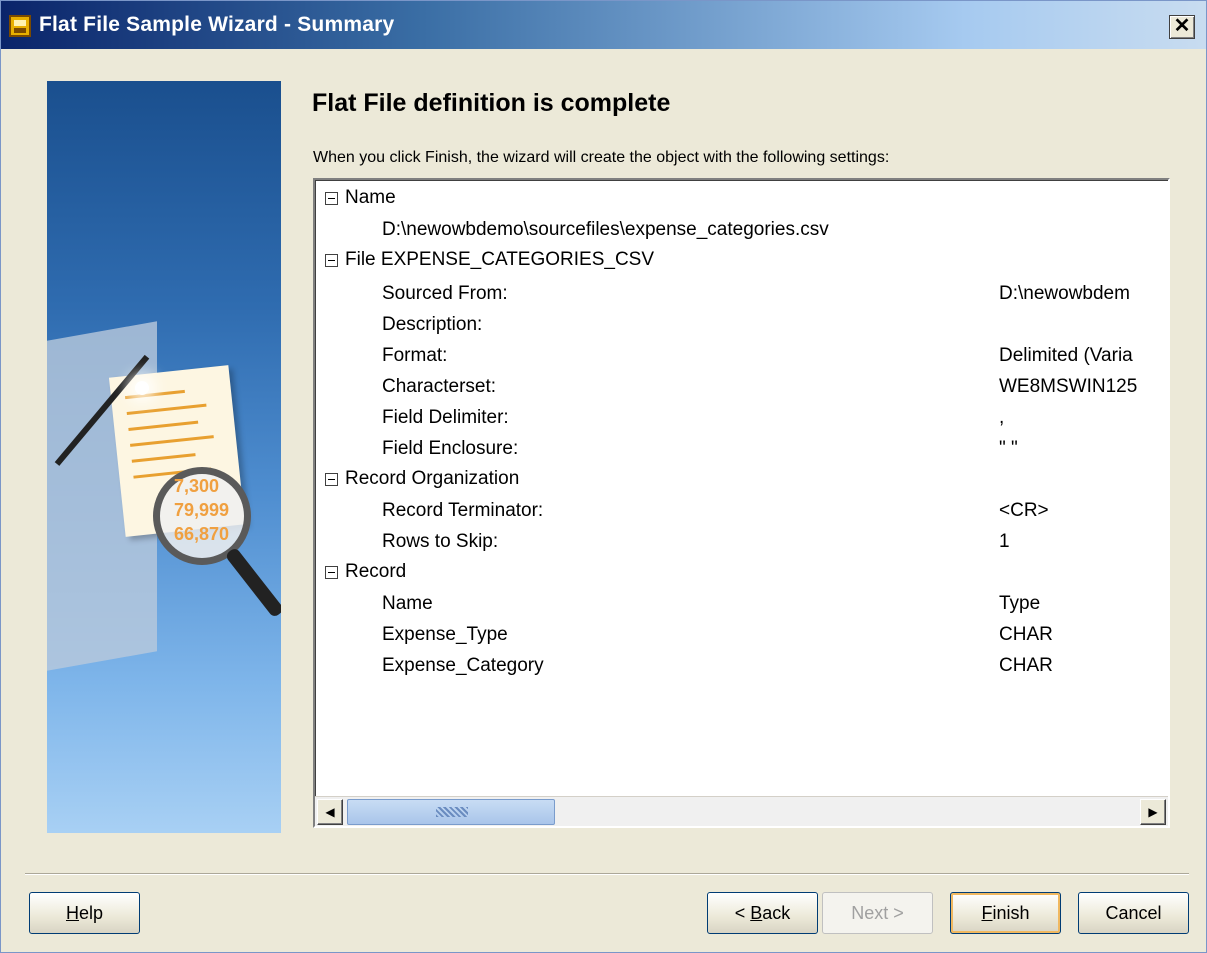 Image resolution: width=1207 pixels, height=953 pixels. What do you see at coordinates (217, 24) in the screenshot?
I see `window-title: Flat File Sample Wizard - Summary` at bounding box center [217, 24].